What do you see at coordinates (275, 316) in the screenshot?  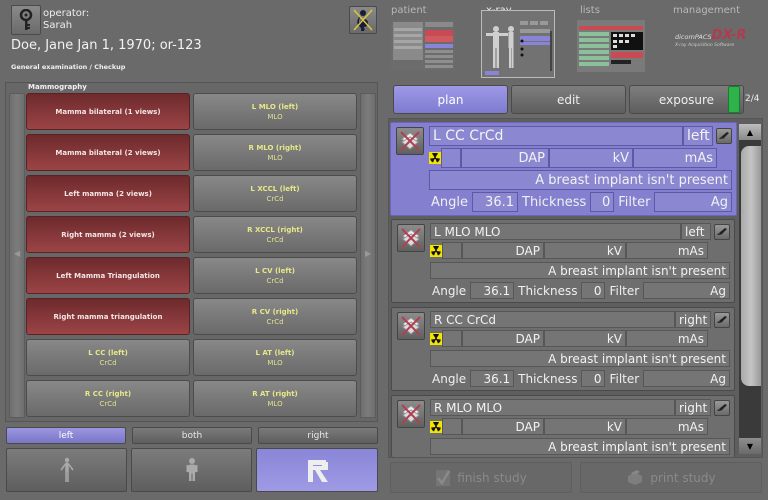 I see `procedure-button: R CV (right) CrCd` at bounding box center [275, 316].